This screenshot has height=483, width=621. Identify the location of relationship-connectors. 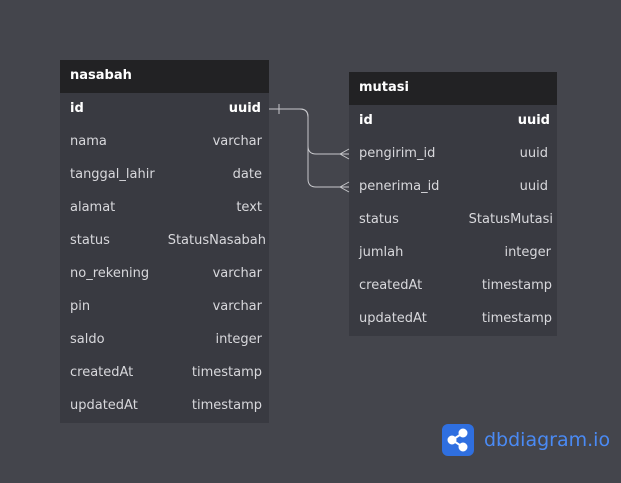
(309, 148).